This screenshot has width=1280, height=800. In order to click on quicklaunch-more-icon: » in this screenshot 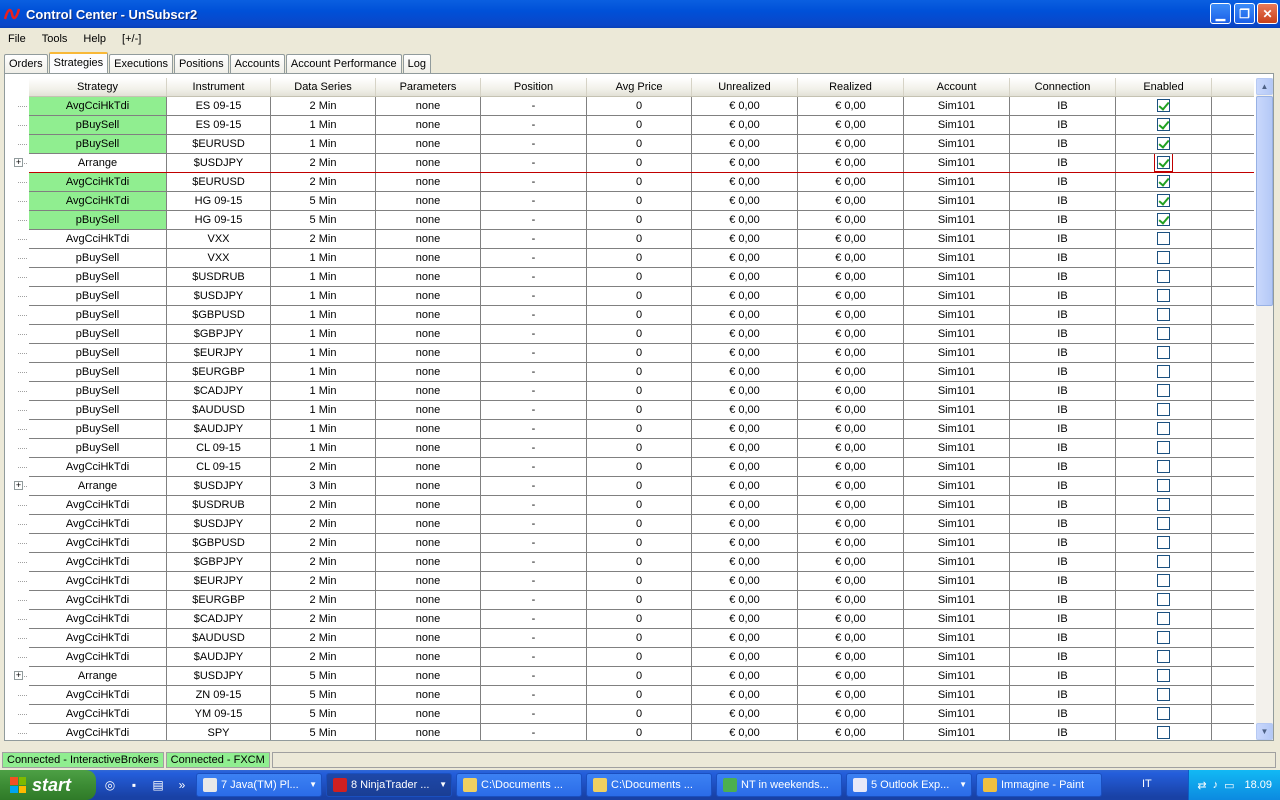, I will do `click(182, 785)`.